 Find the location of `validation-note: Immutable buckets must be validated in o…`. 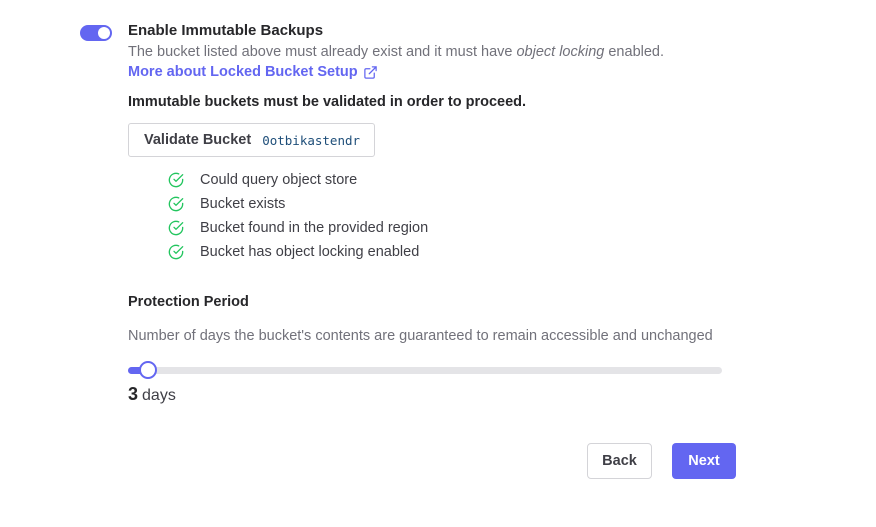

validation-note: Immutable buckets must be validated in o… is located at coordinates (327, 102).